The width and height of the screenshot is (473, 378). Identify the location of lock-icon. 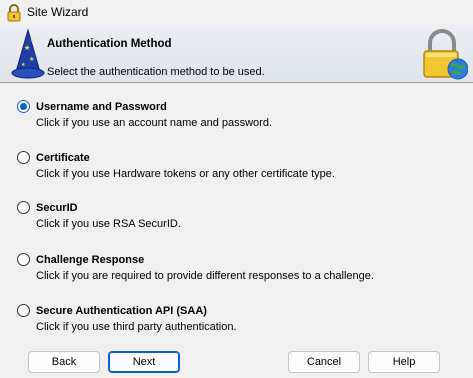
(14, 13).